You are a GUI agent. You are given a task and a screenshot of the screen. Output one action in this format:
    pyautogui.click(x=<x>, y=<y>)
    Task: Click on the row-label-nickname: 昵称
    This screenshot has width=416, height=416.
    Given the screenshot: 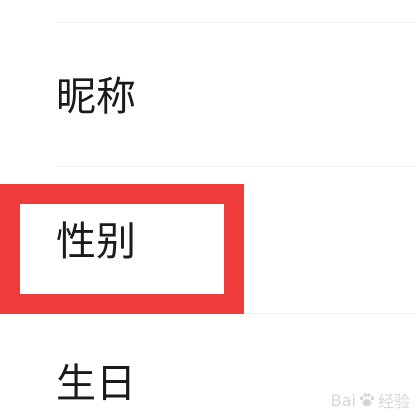 What is the action you would take?
    pyautogui.click(x=96, y=97)
    